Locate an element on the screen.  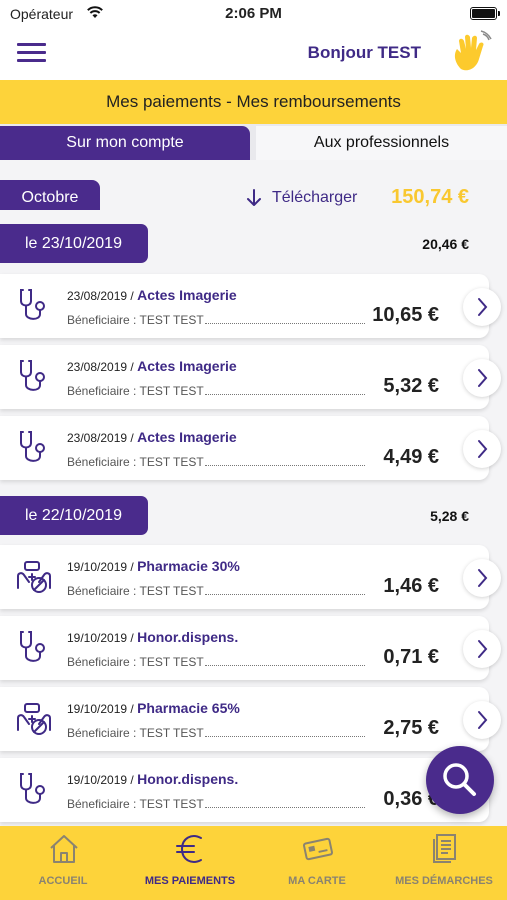
date-pill: le 22/10/2019 is located at coordinates (74, 515).